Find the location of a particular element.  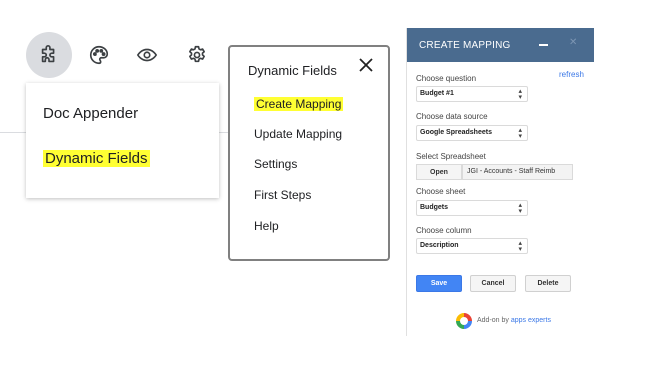

select-value: Budgets is located at coordinates (434, 207).